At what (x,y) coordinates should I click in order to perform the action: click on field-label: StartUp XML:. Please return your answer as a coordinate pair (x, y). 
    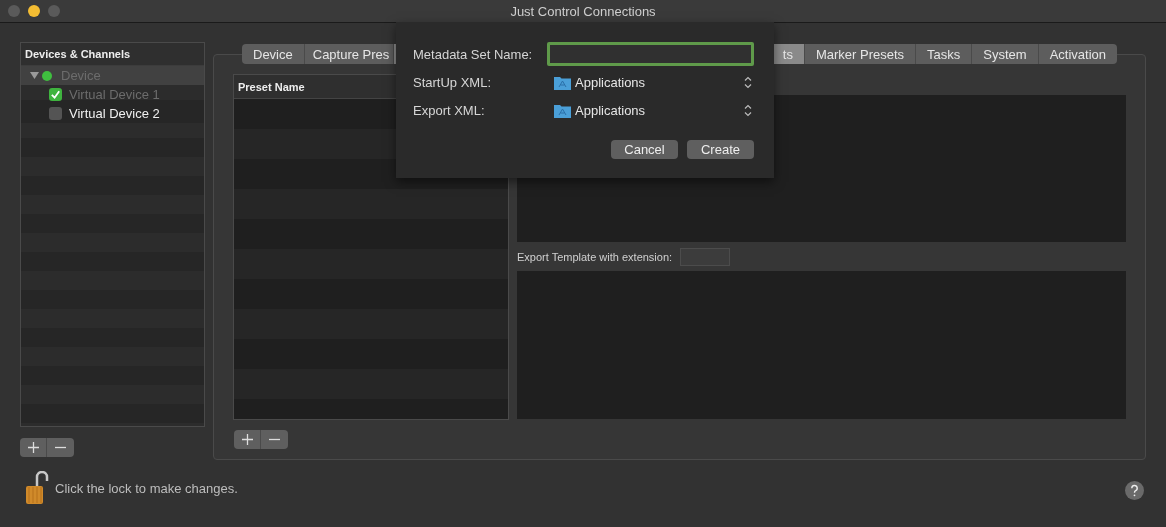
    Looking at the image, I should click on (453, 82).